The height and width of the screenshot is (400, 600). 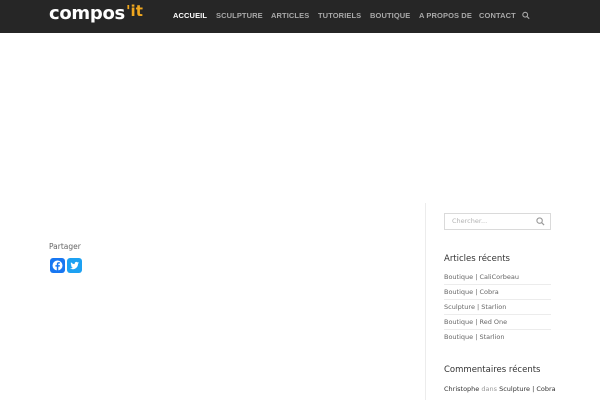 I want to click on comment-author-link: Christophe, so click(x=461, y=389).